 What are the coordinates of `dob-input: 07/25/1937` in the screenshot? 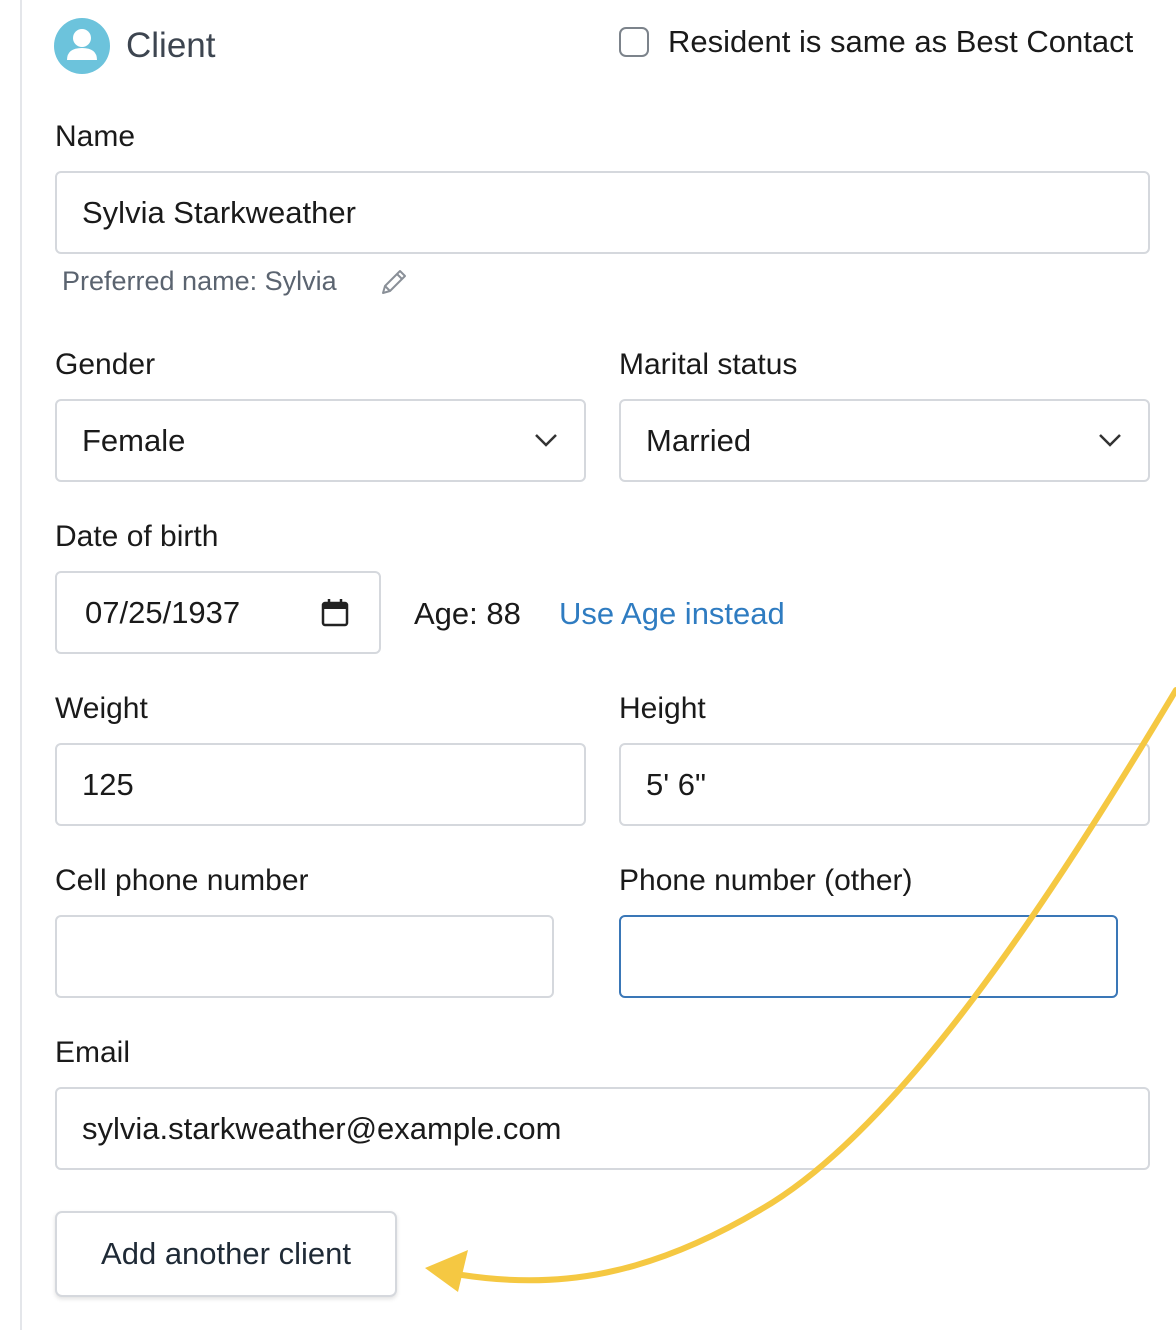 It's located at (218, 612).